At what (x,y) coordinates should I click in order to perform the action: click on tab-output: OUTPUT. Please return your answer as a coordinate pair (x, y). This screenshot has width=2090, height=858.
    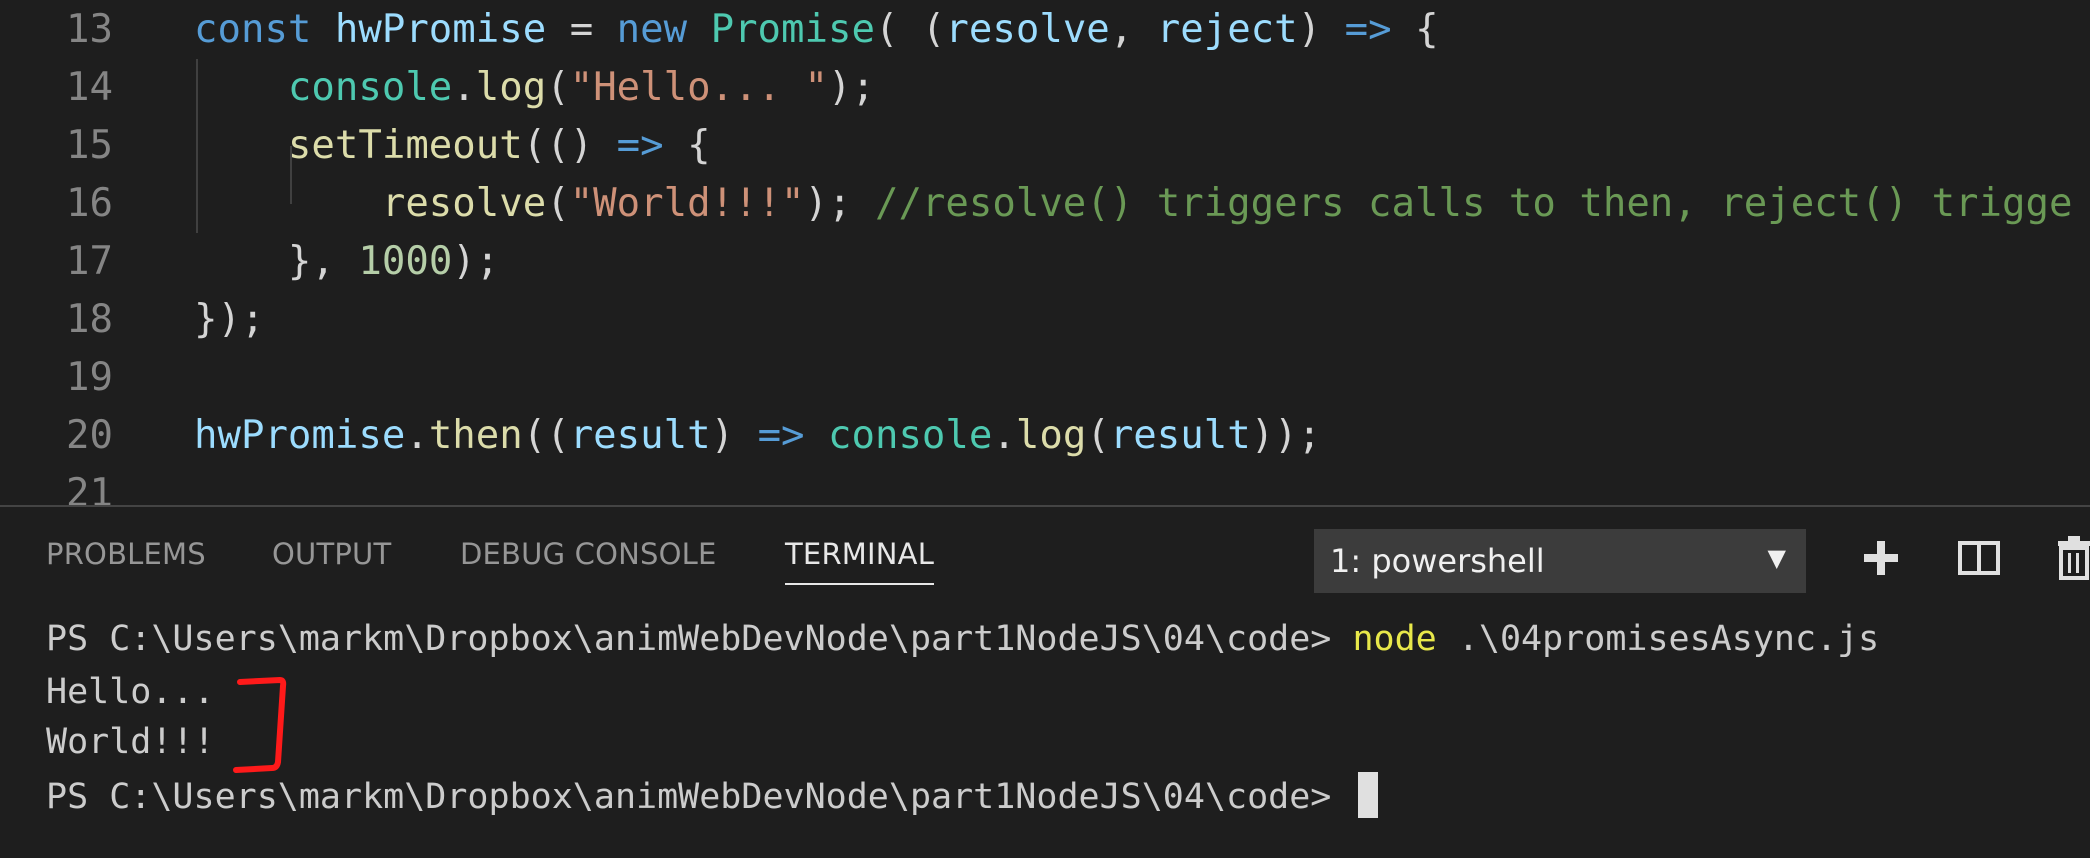
    Looking at the image, I should click on (331, 554).